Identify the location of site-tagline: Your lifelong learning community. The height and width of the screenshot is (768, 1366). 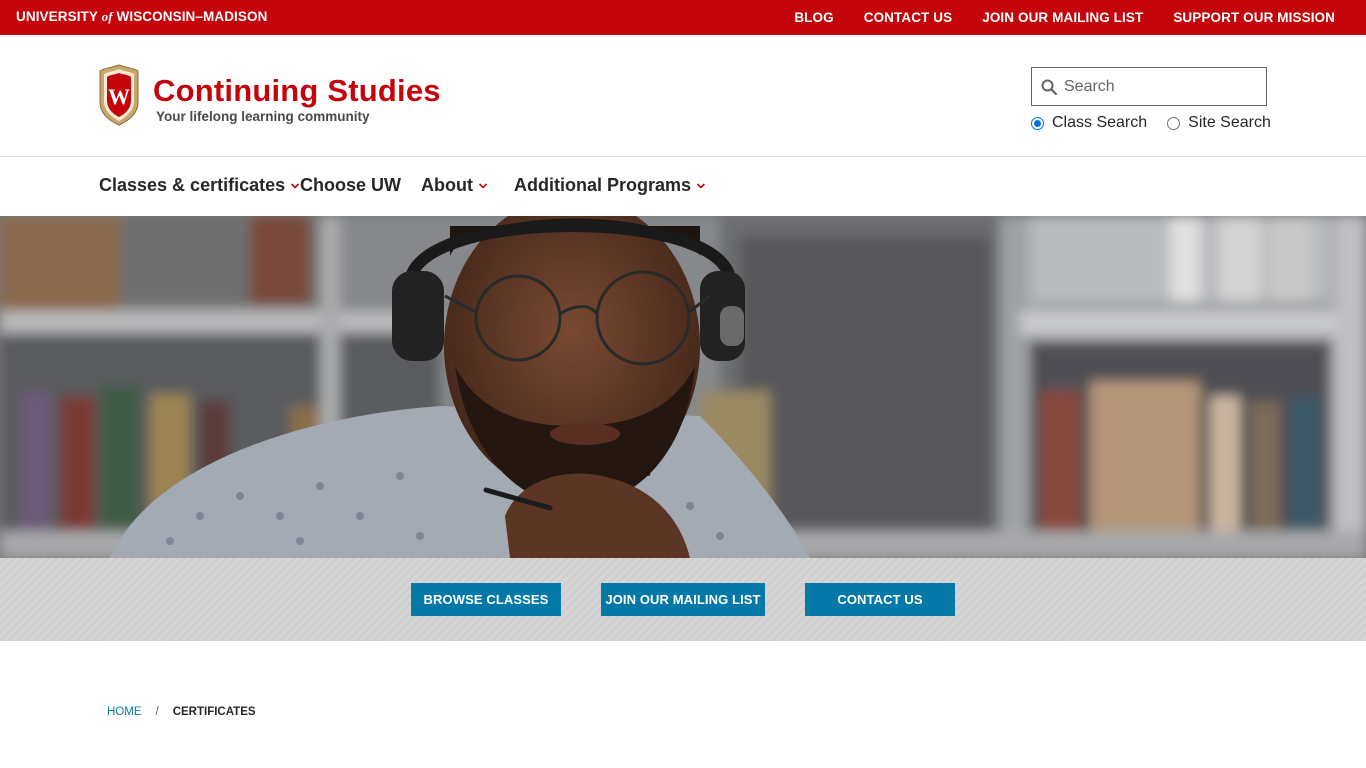
(263, 116).